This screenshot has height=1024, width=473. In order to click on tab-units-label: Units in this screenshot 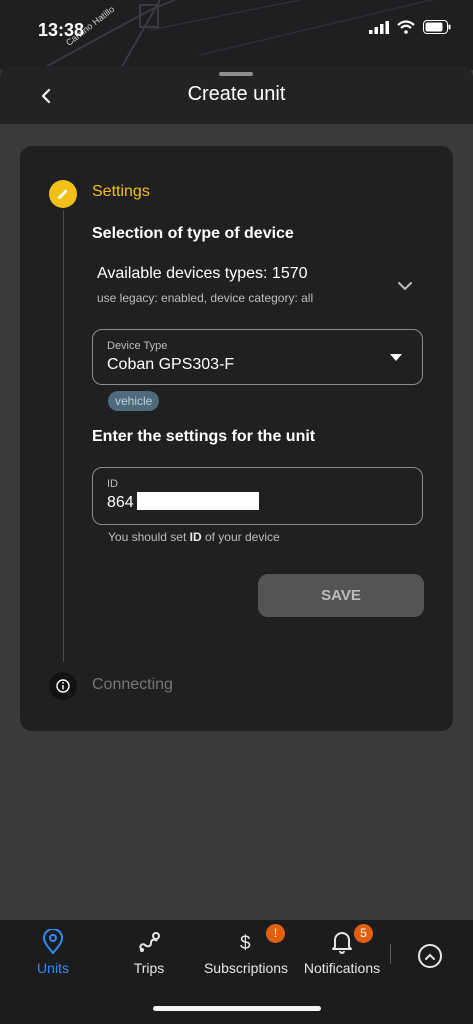, I will do `click(53, 968)`.